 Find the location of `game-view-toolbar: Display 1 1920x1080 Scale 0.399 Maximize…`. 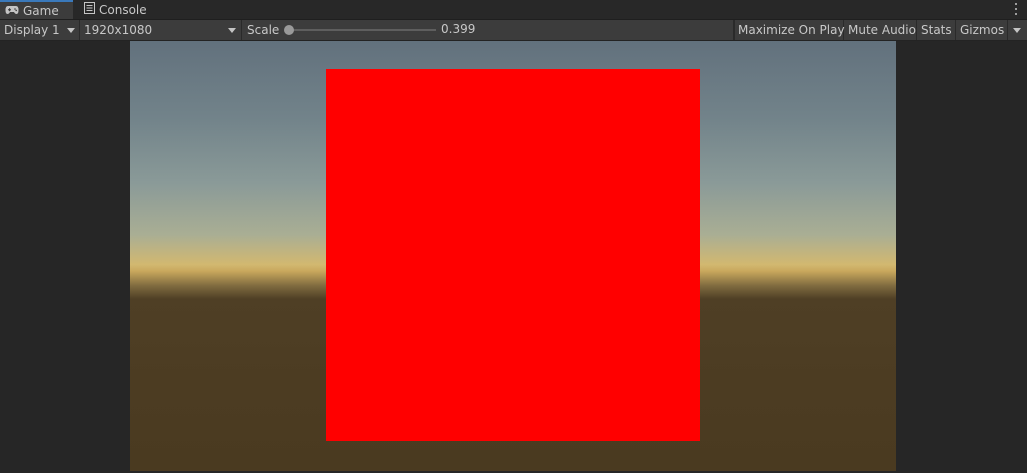

game-view-toolbar: Display 1 1920x1080 Scale 0.399 Maximize… is located at coordinates (513, 30).